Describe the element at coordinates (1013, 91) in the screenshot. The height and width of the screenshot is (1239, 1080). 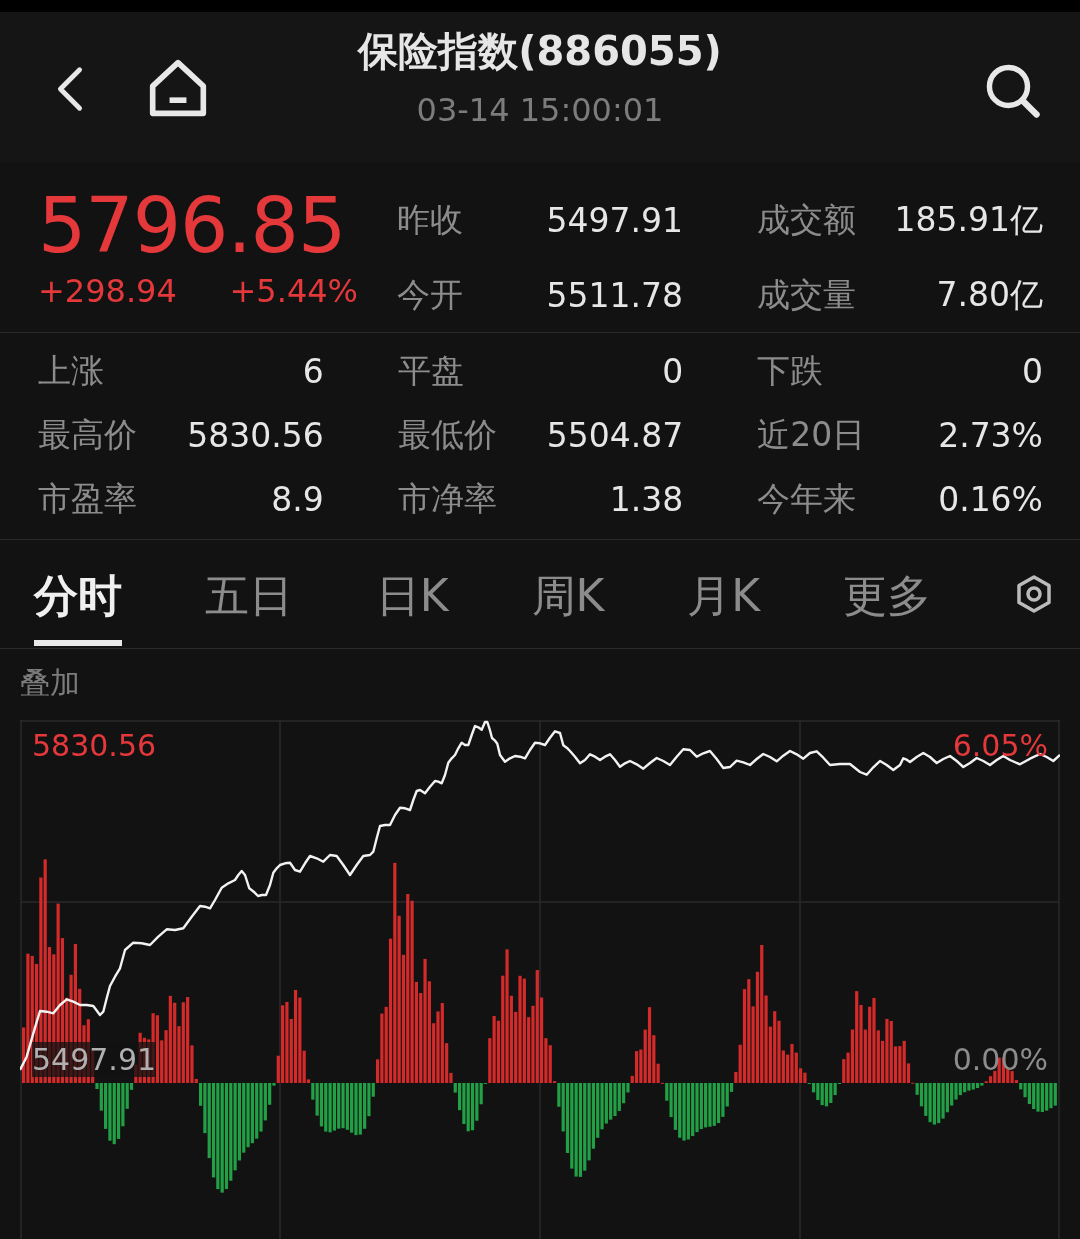
I see `search-icon` at that location.